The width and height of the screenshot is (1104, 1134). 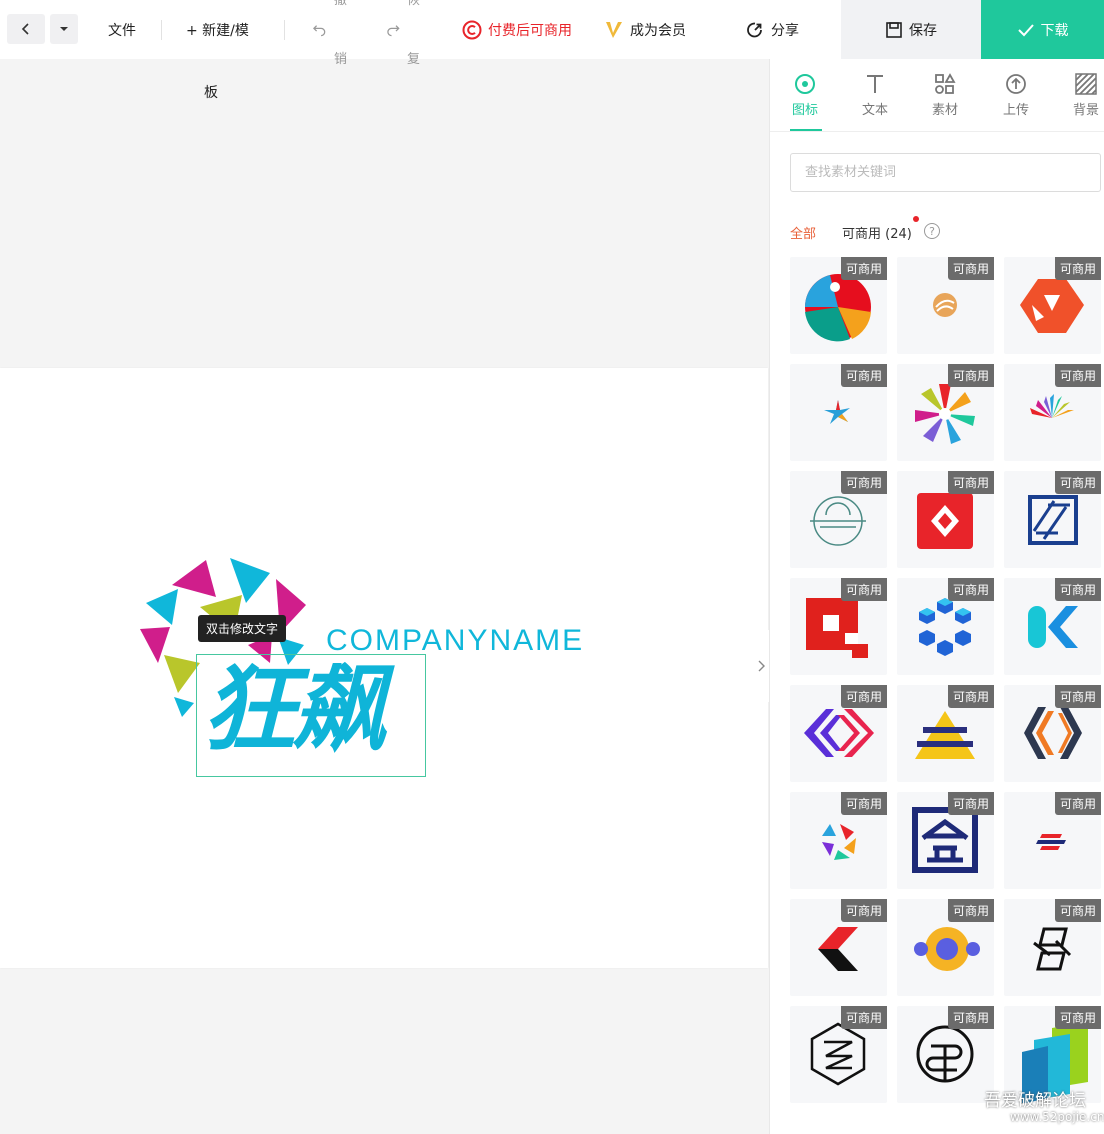 I want to click on tab-background: 背景, so click(x=1081, y=93).